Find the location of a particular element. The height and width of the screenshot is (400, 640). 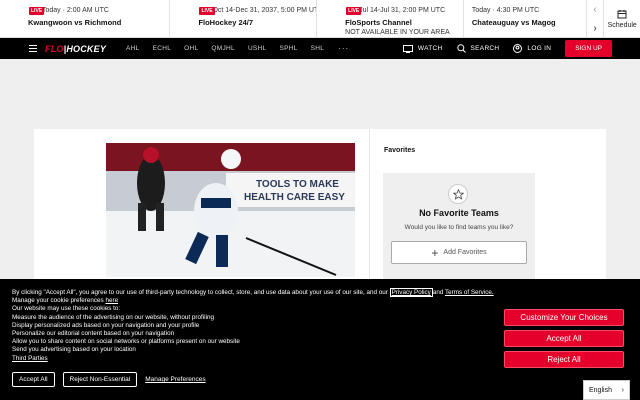

reject-all-button: Reject All is located at coordinates (564, 359).